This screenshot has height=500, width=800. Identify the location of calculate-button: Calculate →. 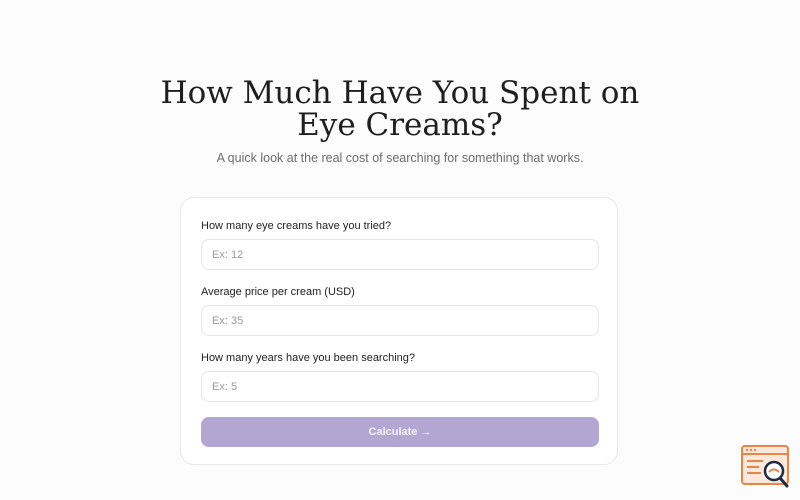
(400, 432).